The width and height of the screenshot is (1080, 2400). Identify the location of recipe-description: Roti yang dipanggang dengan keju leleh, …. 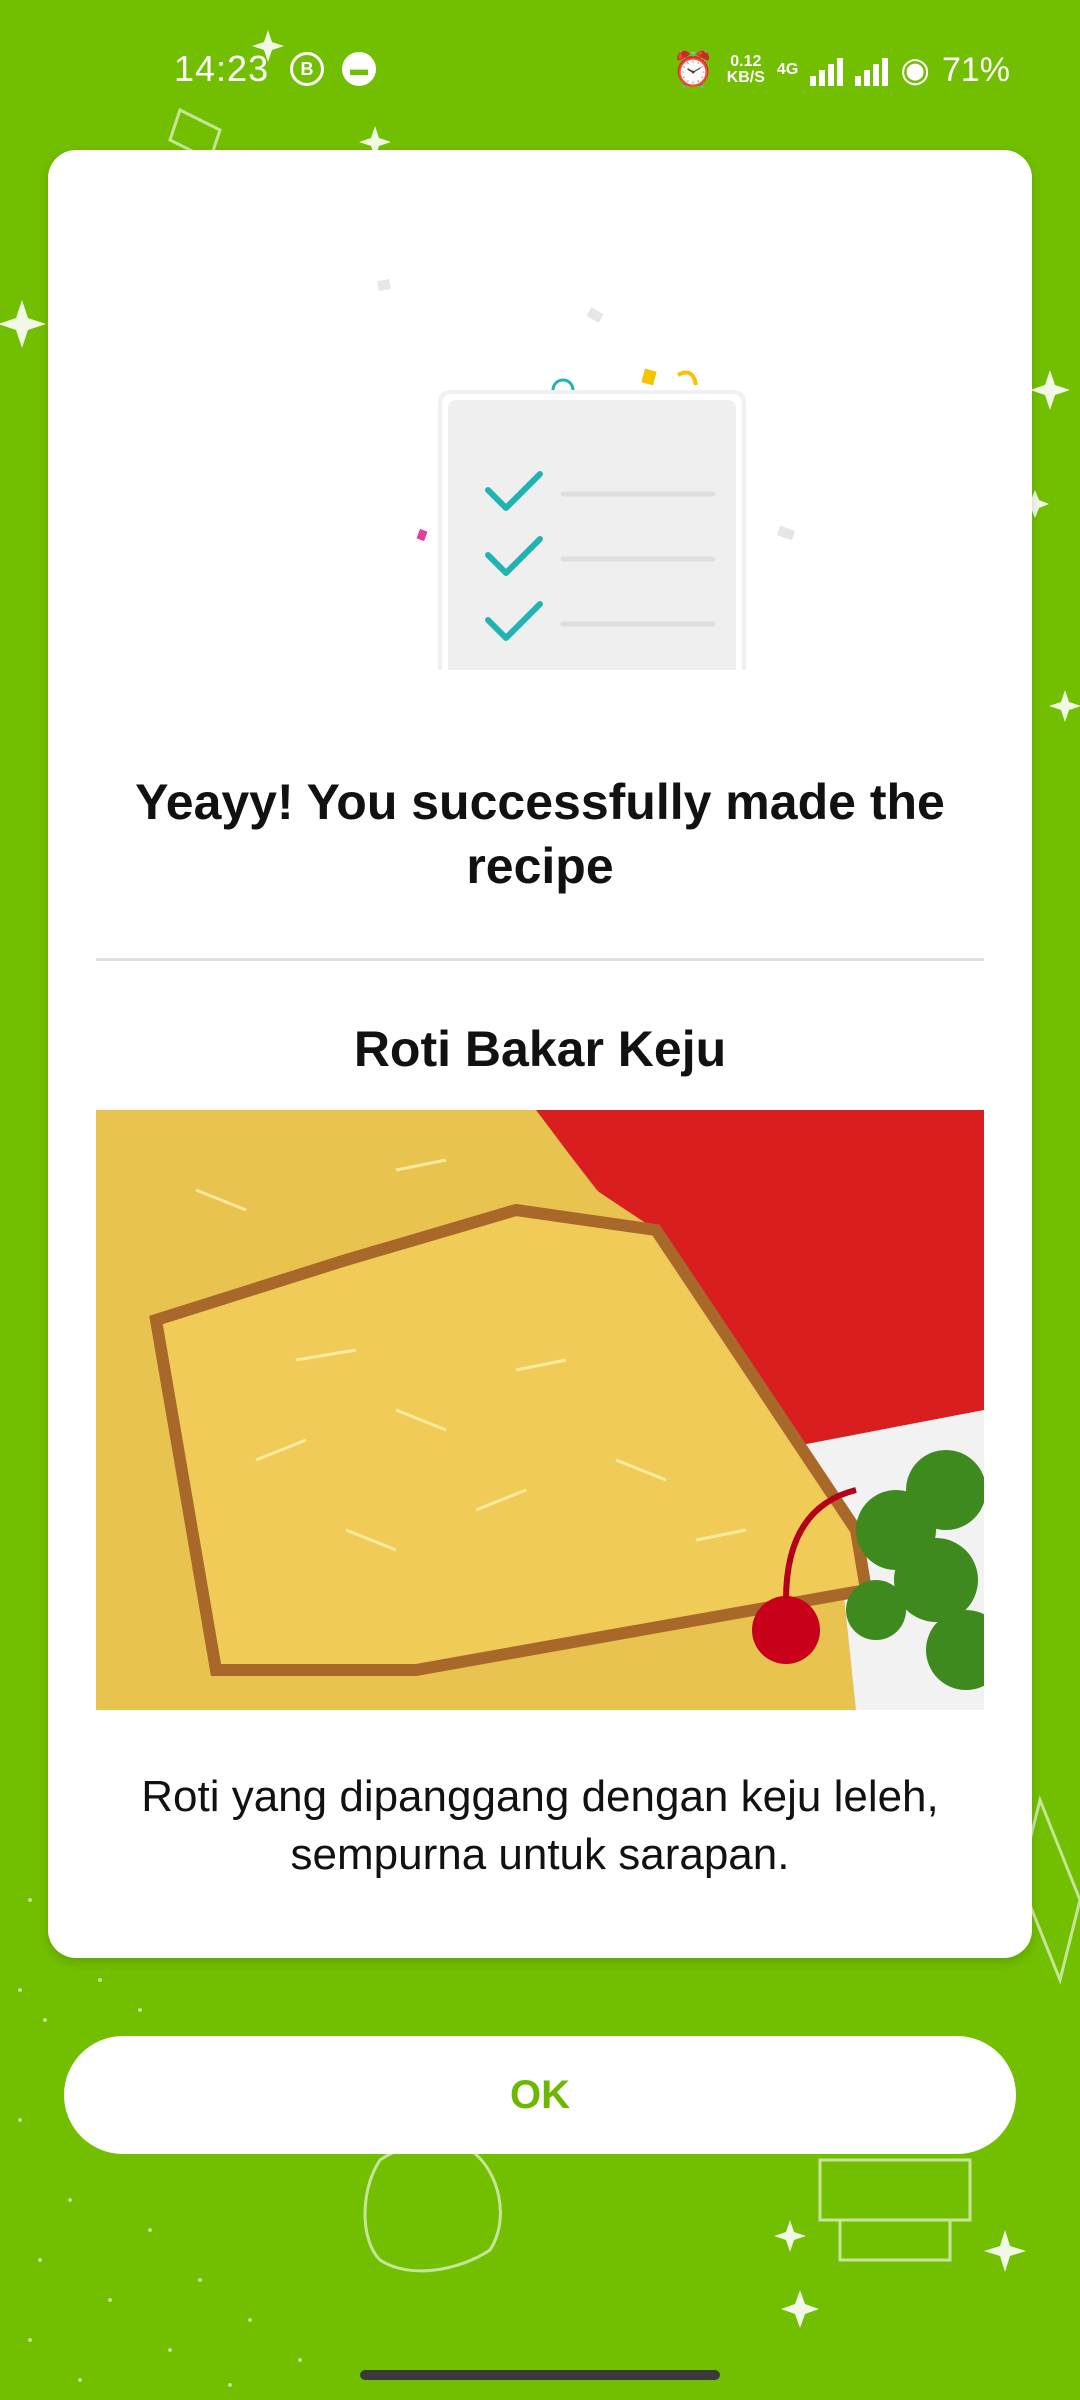
(540, 1825).